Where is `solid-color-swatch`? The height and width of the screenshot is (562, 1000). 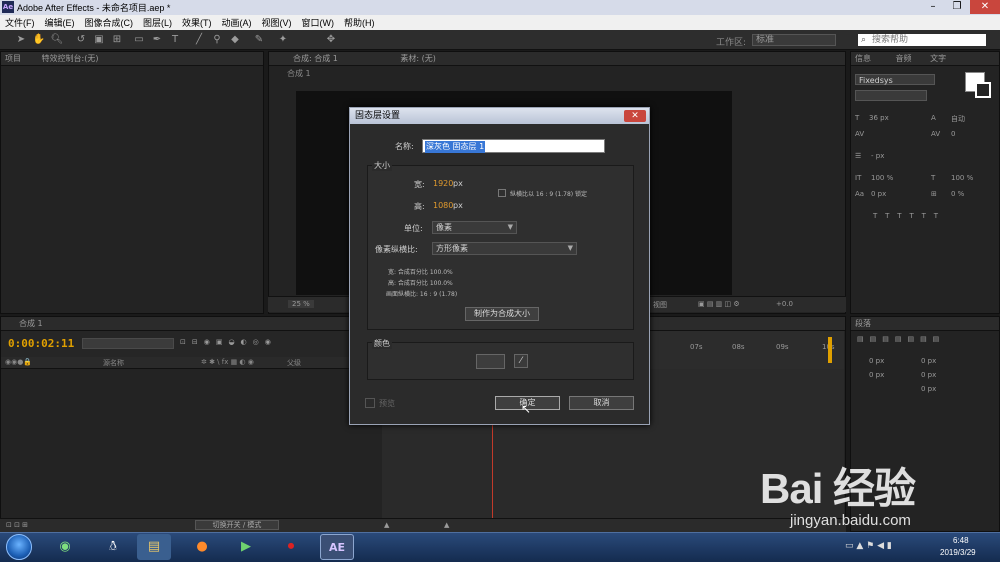 solid-color-swatch is located at coordinates (490, 361).